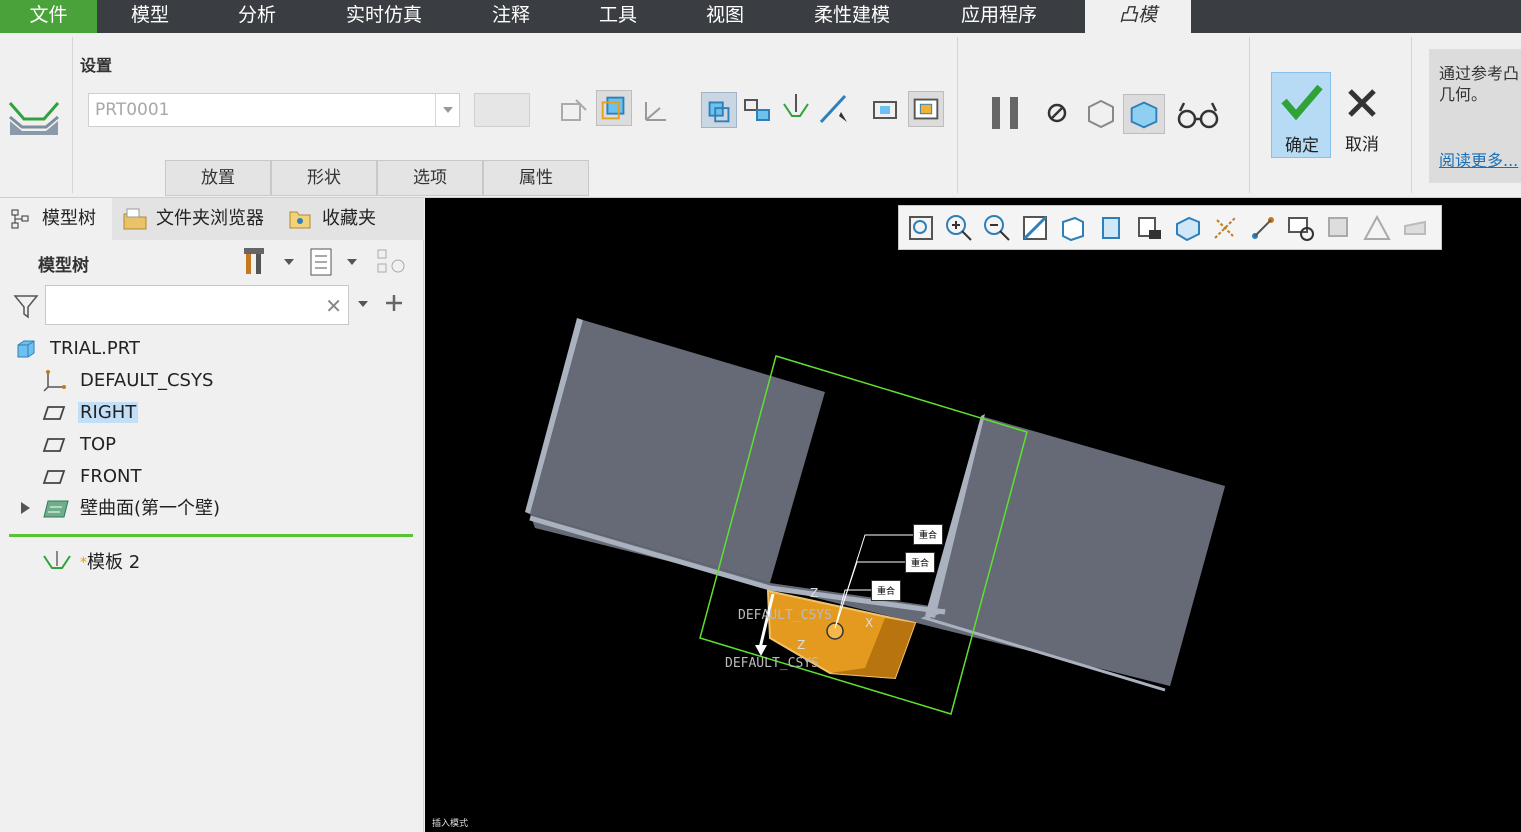  Describe the element at coordinates (349, 218) in the screenshot. I see `tab-favorites-label: 收藏夹` at that location.